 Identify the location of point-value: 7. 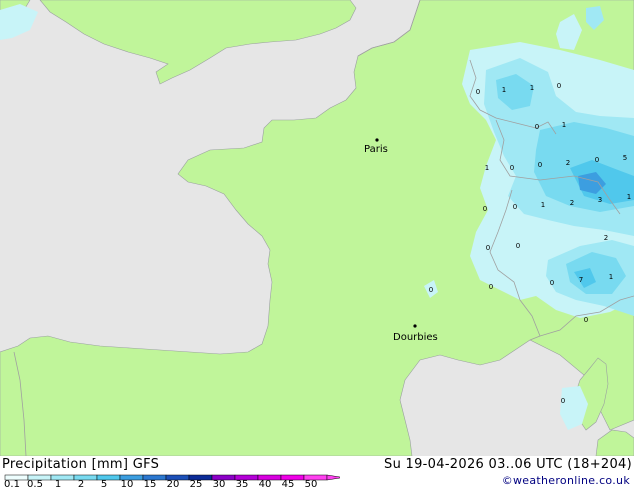
(581, 280).